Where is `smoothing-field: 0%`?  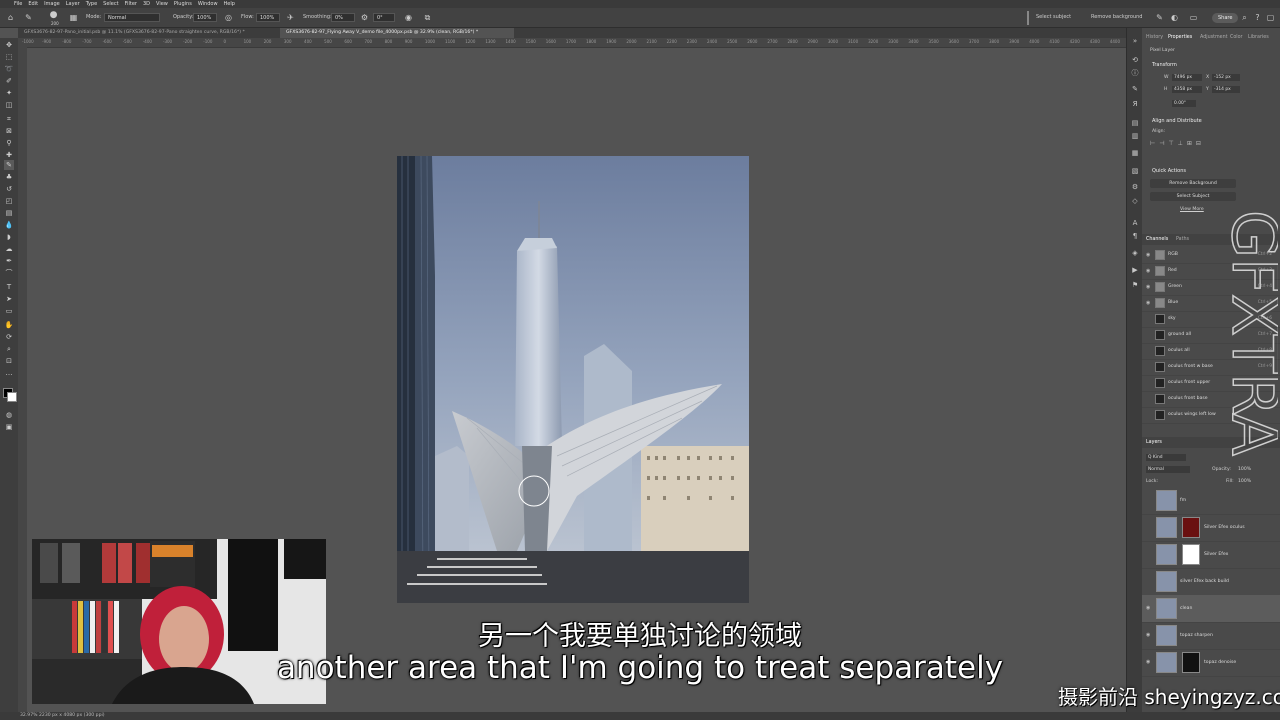
smoothing-field: 0% is located at coordinates (343, 17).